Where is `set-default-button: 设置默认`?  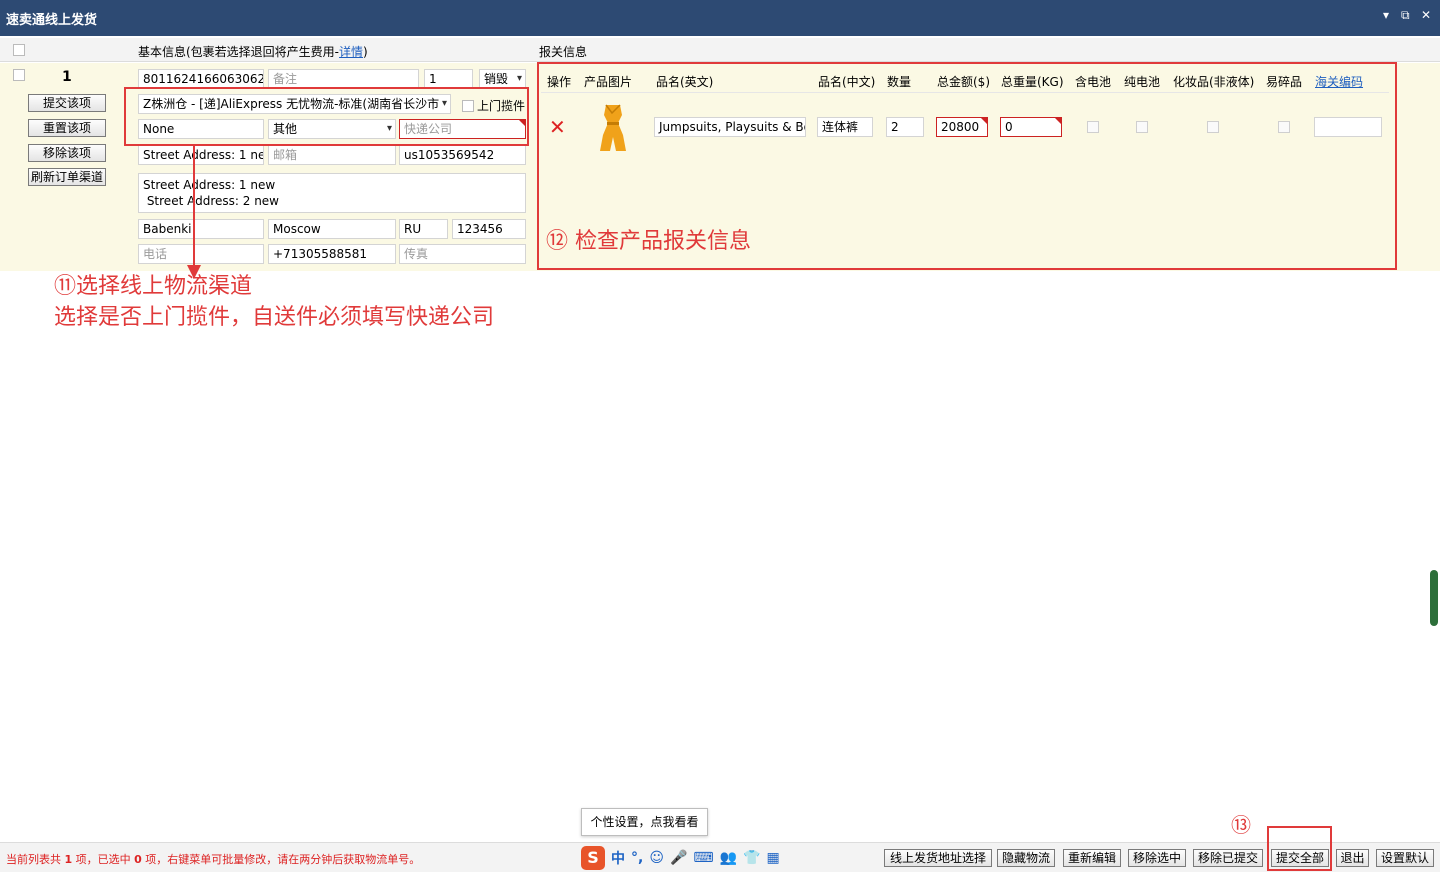 set-default-button: 设置默认 is located at coordinates (1405, 858).